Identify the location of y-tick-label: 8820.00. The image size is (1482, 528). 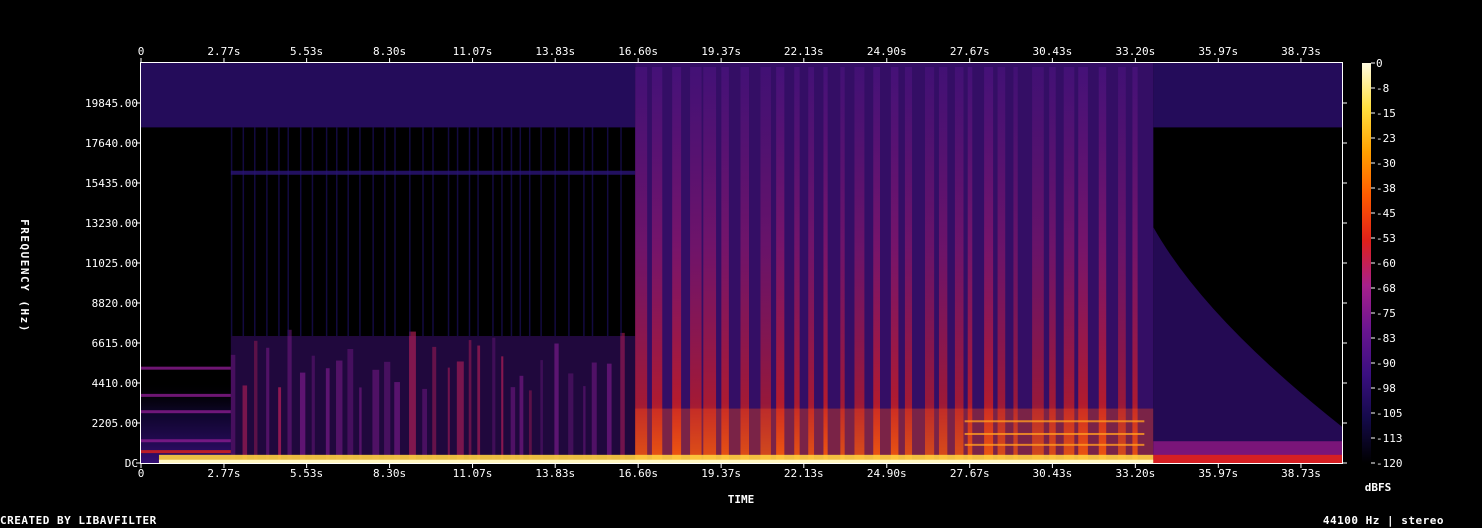
(115, 303).